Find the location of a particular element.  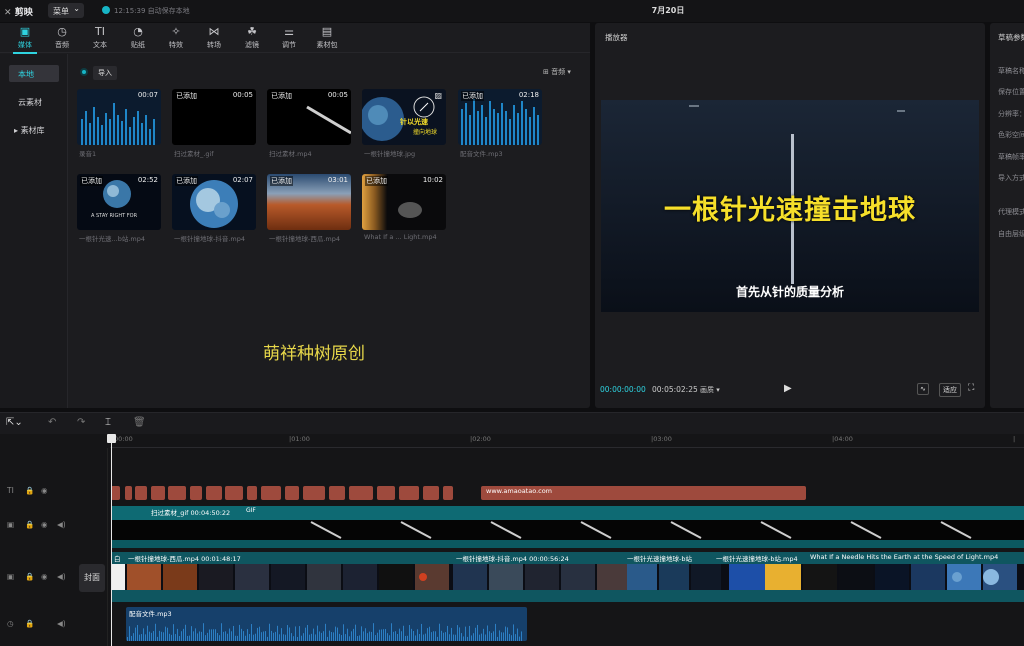

select-tool-icon: ⇱⌄ is located at coordinates (14, 422).